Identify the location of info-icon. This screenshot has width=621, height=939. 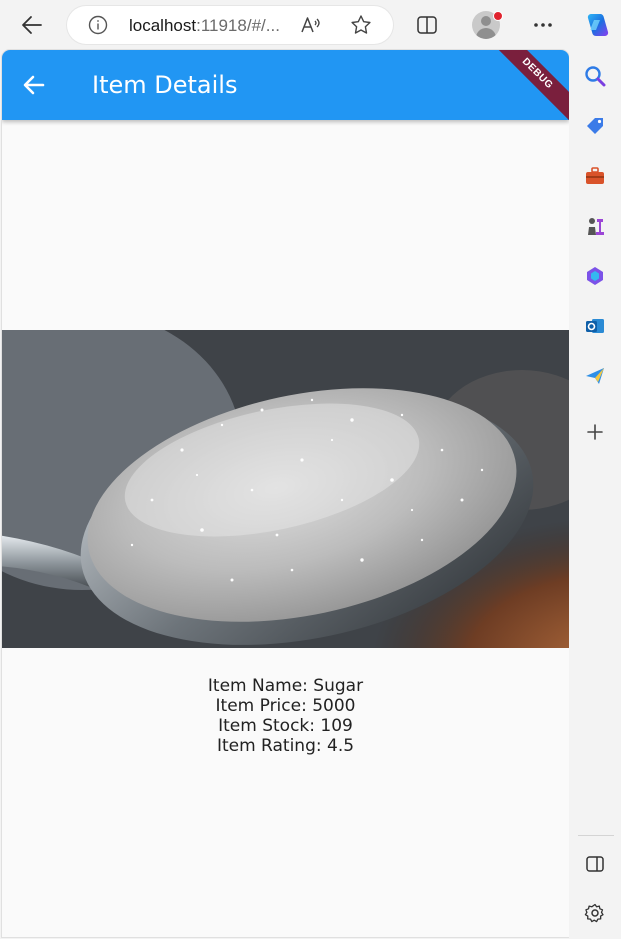
(98, 25).